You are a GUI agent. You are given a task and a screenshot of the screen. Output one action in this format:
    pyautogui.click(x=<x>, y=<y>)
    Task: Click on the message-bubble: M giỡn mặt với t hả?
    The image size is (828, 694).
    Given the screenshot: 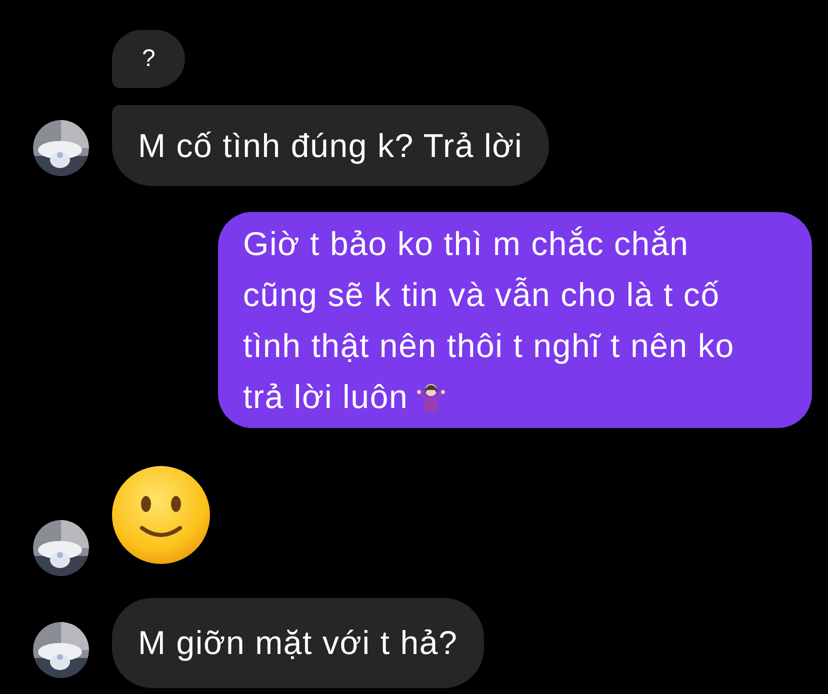 What is the action you would take?
    pyautogui.click(x=298, y=643)
    